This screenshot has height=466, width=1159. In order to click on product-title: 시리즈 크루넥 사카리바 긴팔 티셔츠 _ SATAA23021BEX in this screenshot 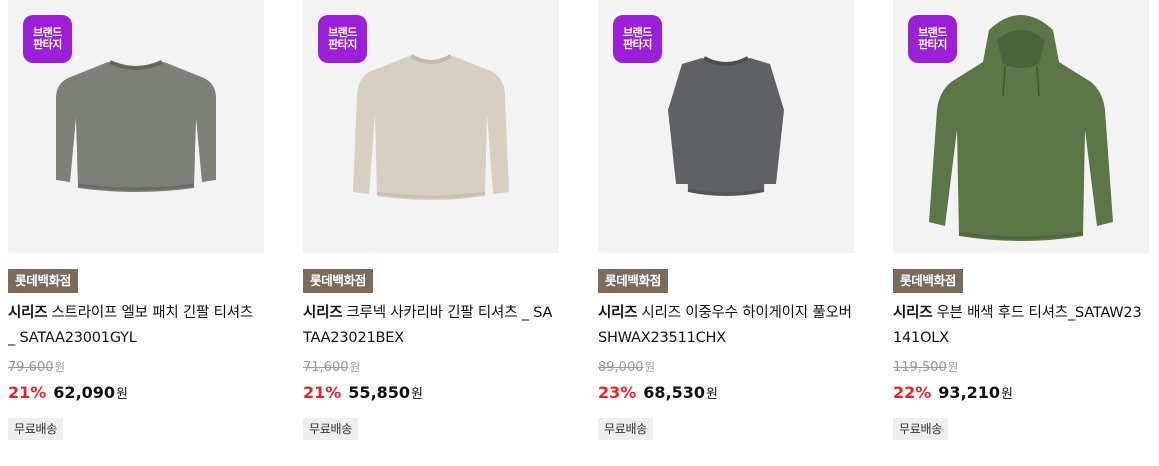, I will do `click(431, 326)`.